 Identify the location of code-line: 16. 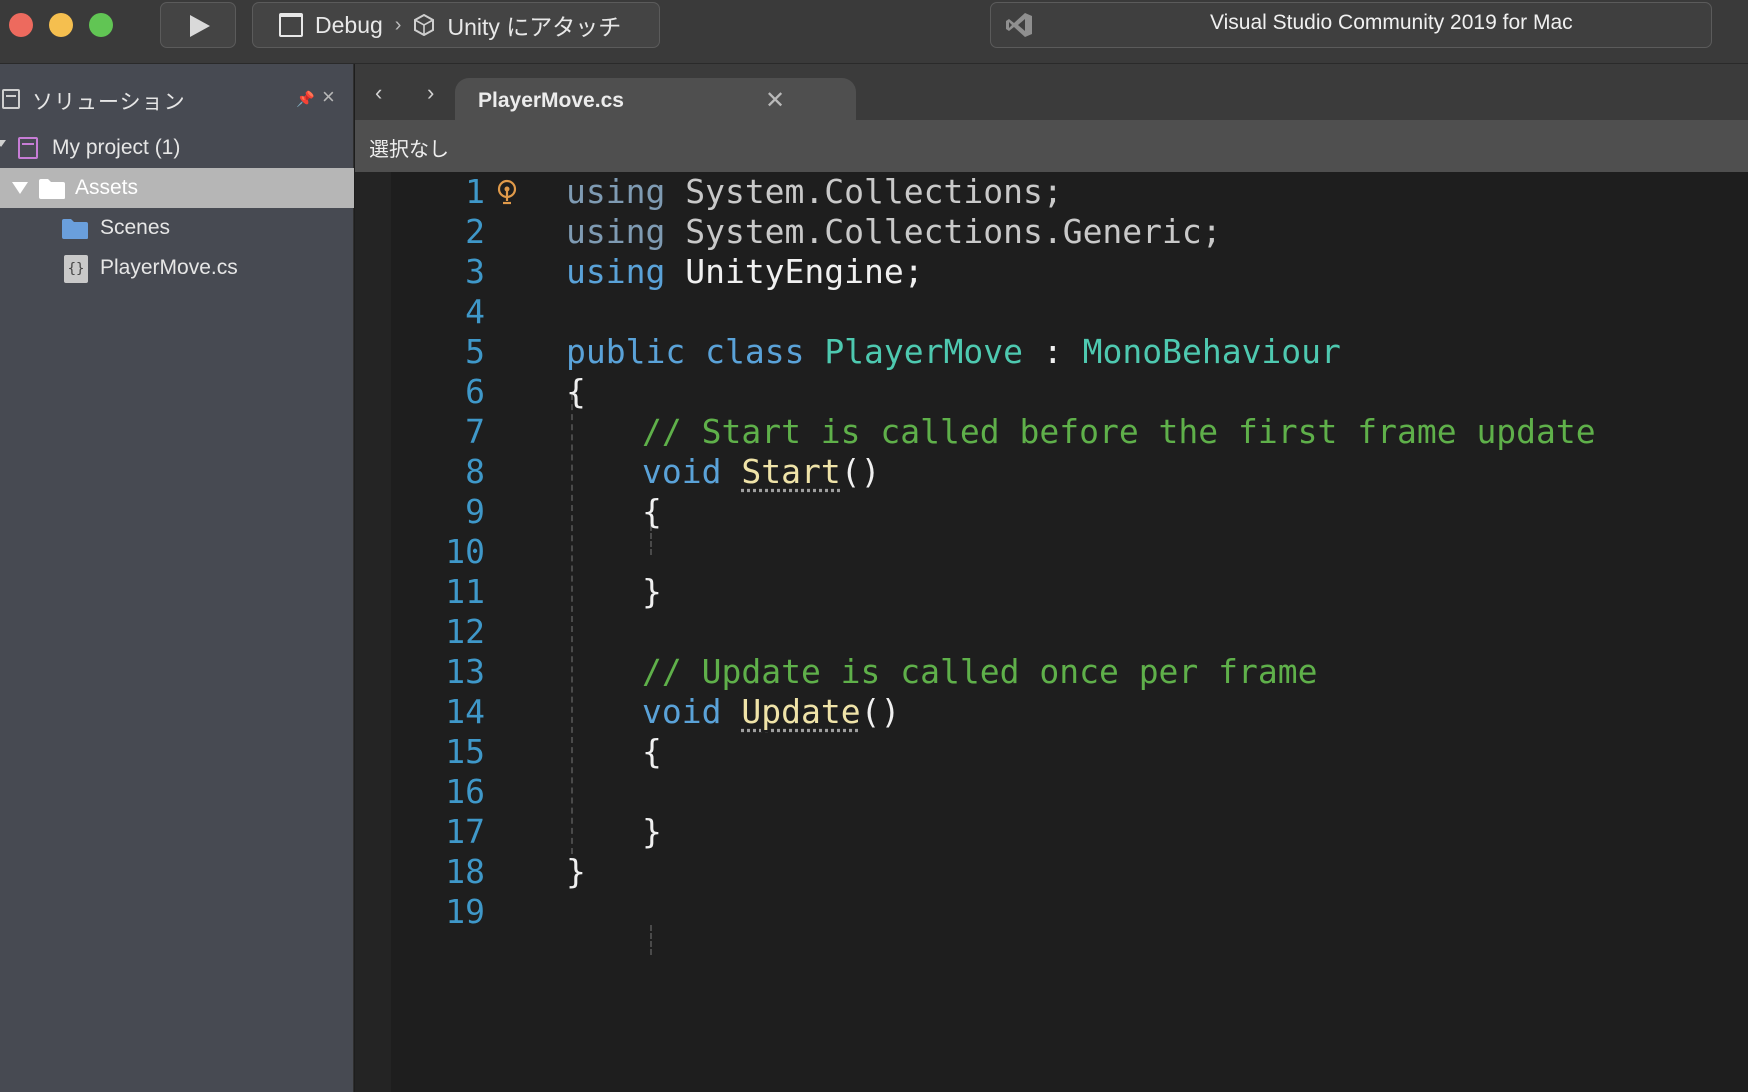
(1051, 792).